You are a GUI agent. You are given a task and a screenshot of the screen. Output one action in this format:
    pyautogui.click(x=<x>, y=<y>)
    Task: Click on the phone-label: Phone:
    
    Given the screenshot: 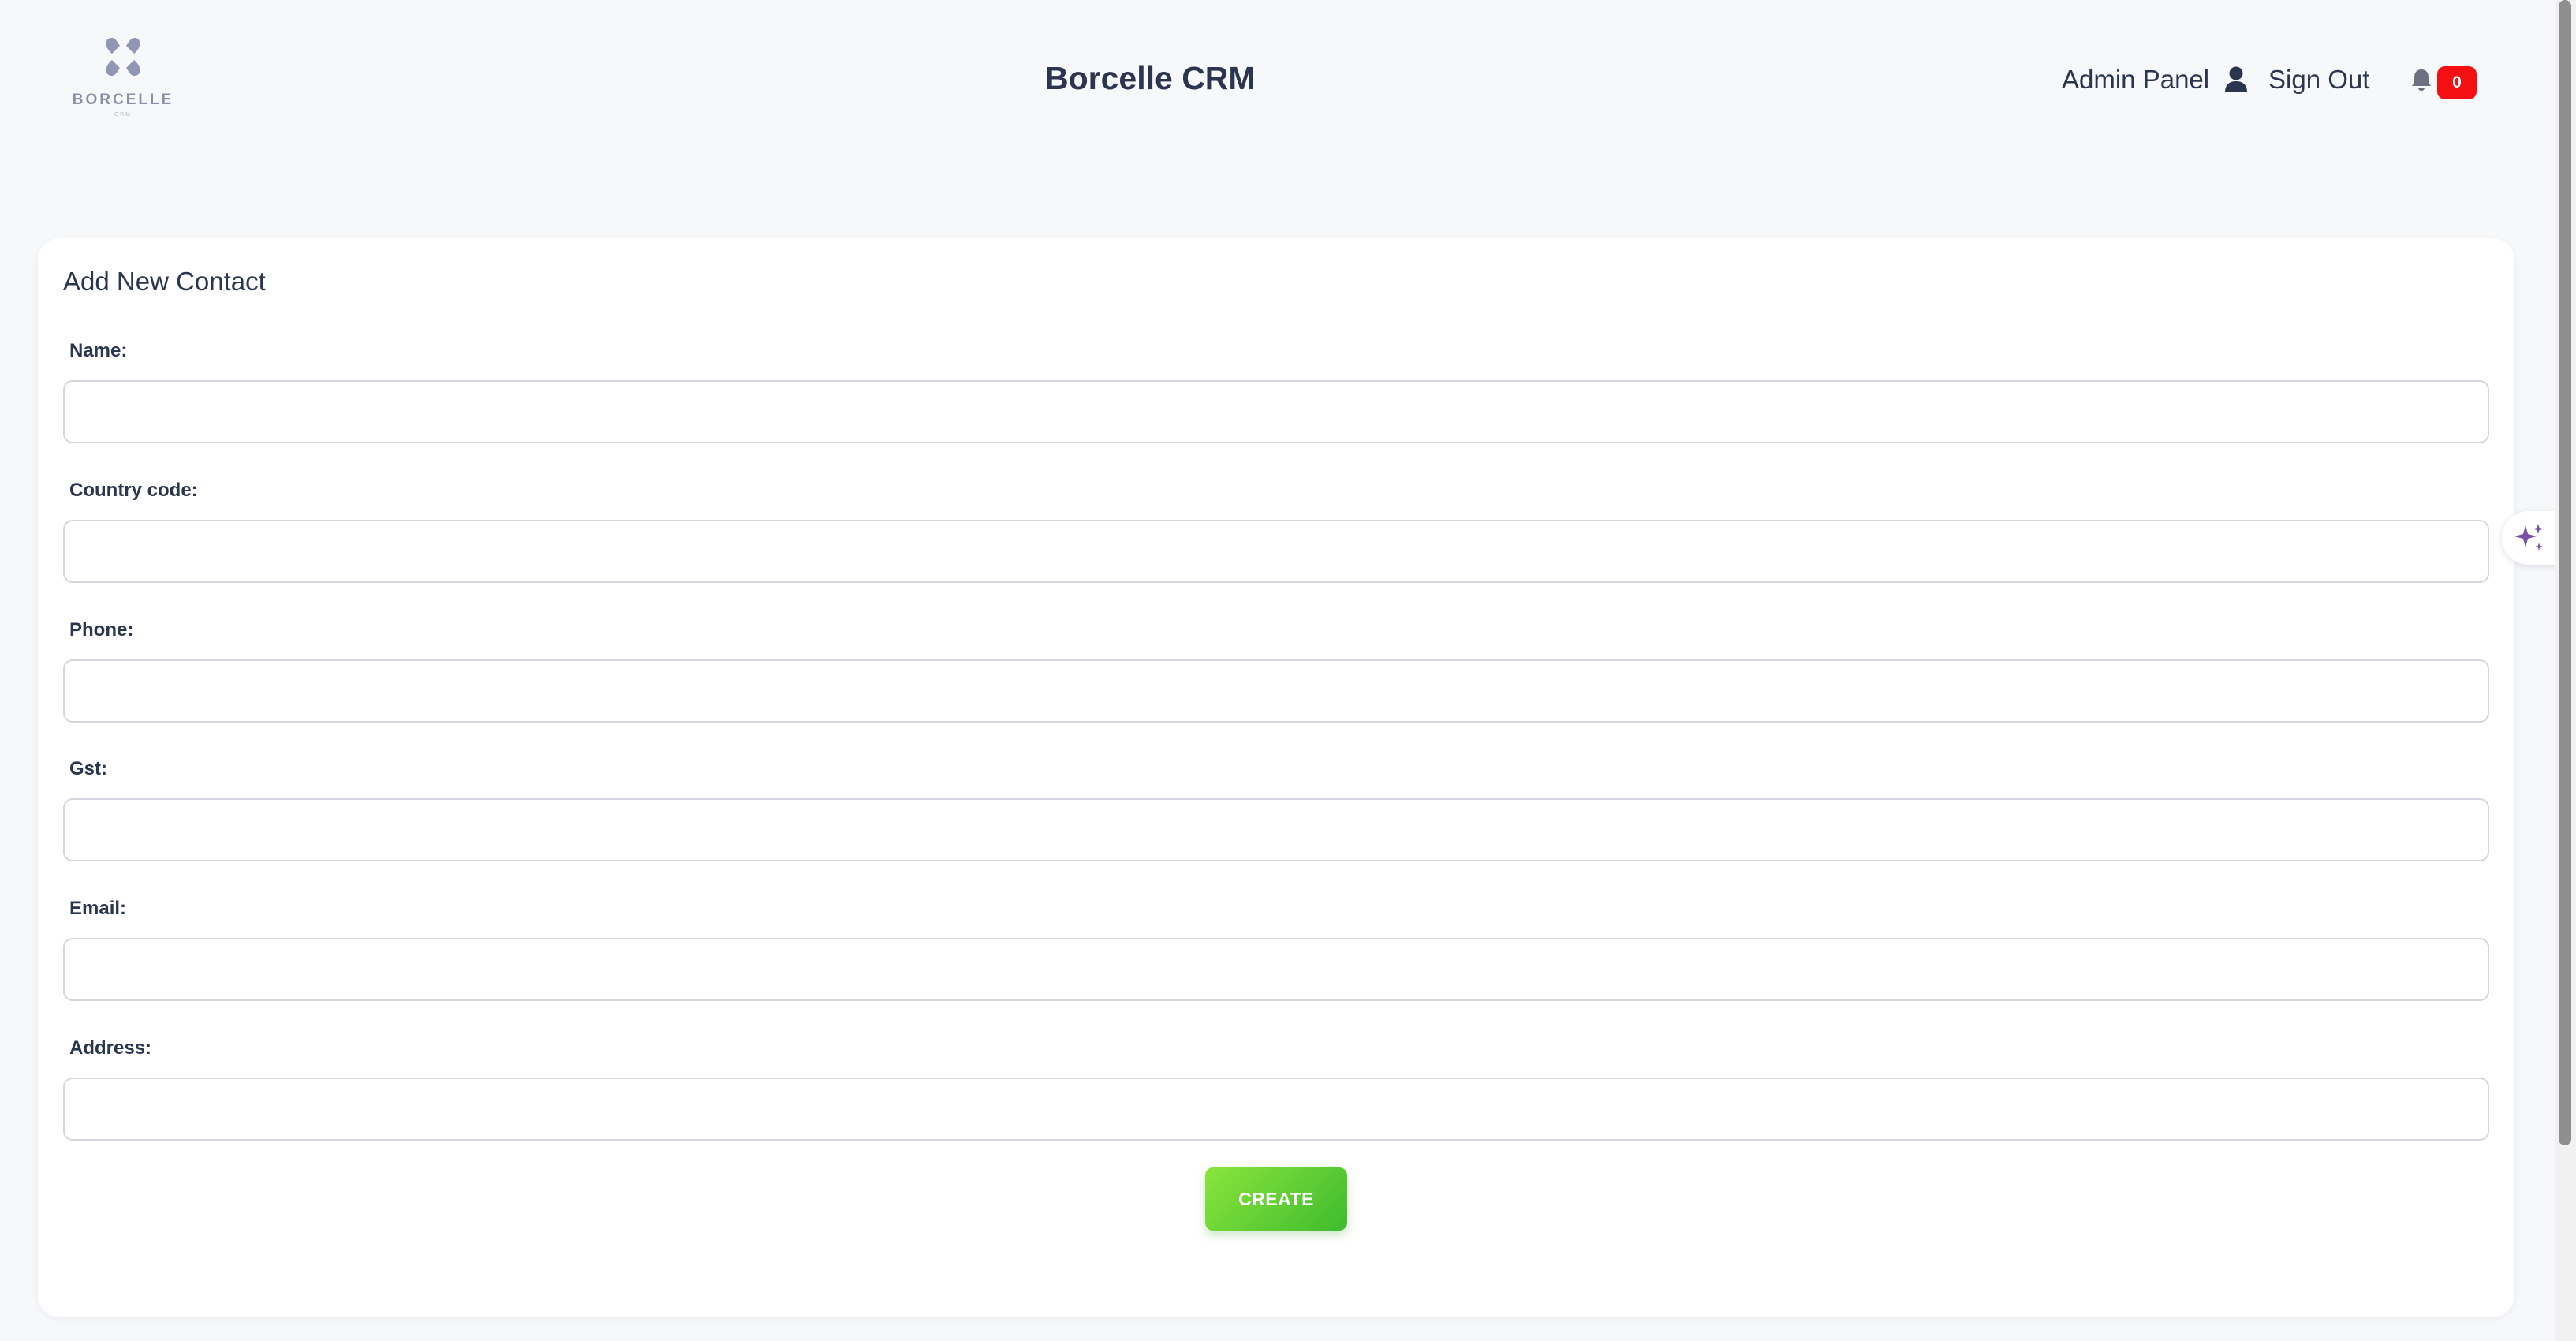 What is the action you would take?
    pyautogui.click(x=101, y=630)
    